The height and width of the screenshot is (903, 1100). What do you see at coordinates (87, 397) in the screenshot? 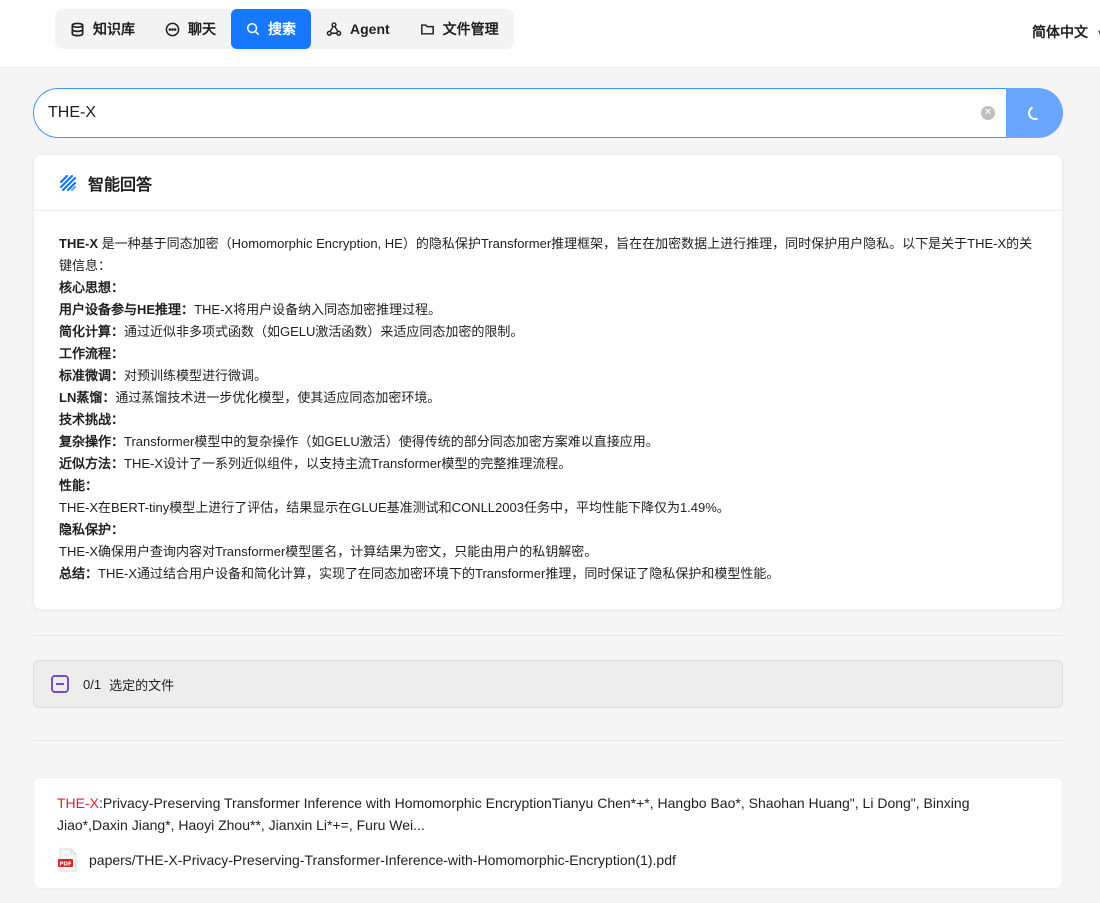
I see `answer-line-label: LN蒸馏：` at bounding box center [87, 397].